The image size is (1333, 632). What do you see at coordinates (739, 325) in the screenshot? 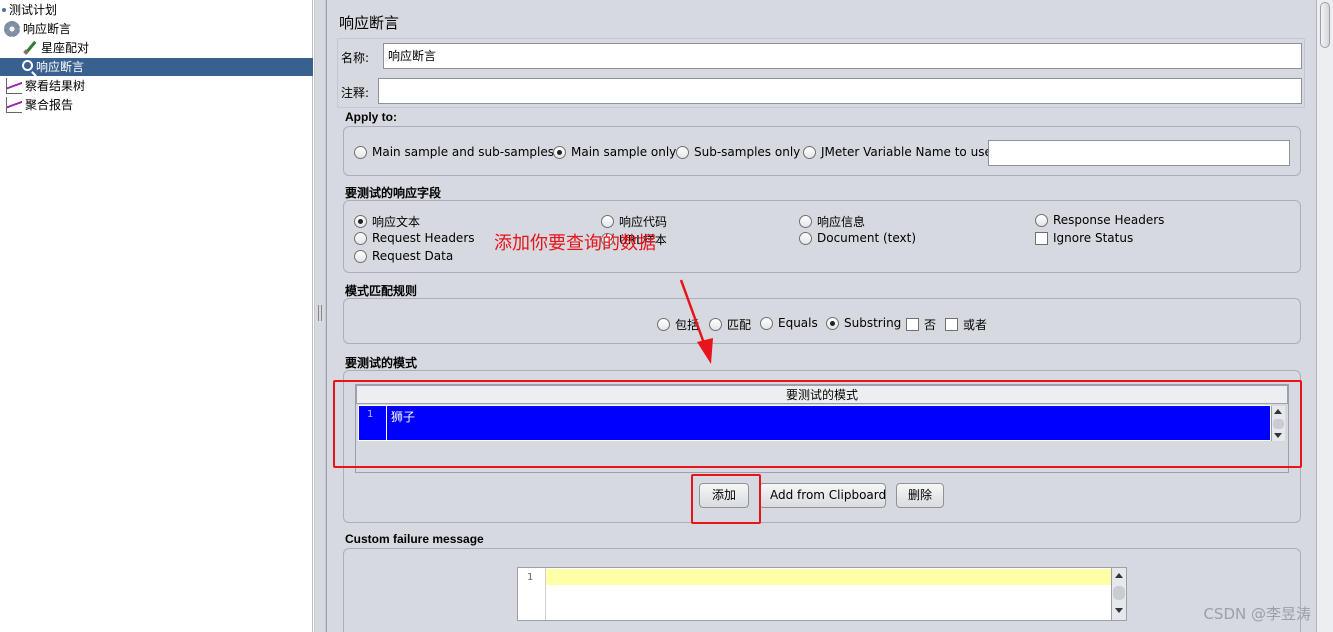
I see `radio-label: 匹配` at bounding box center [739, 325].